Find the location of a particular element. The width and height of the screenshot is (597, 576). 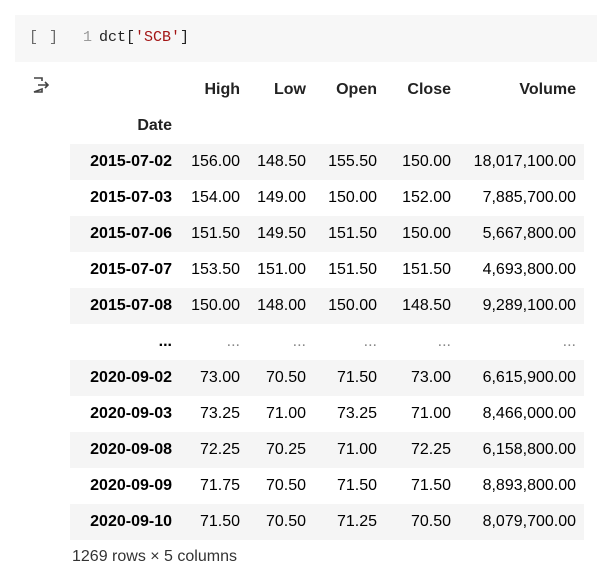

cell-high: 72.25 is located at coordinates (219, 449).